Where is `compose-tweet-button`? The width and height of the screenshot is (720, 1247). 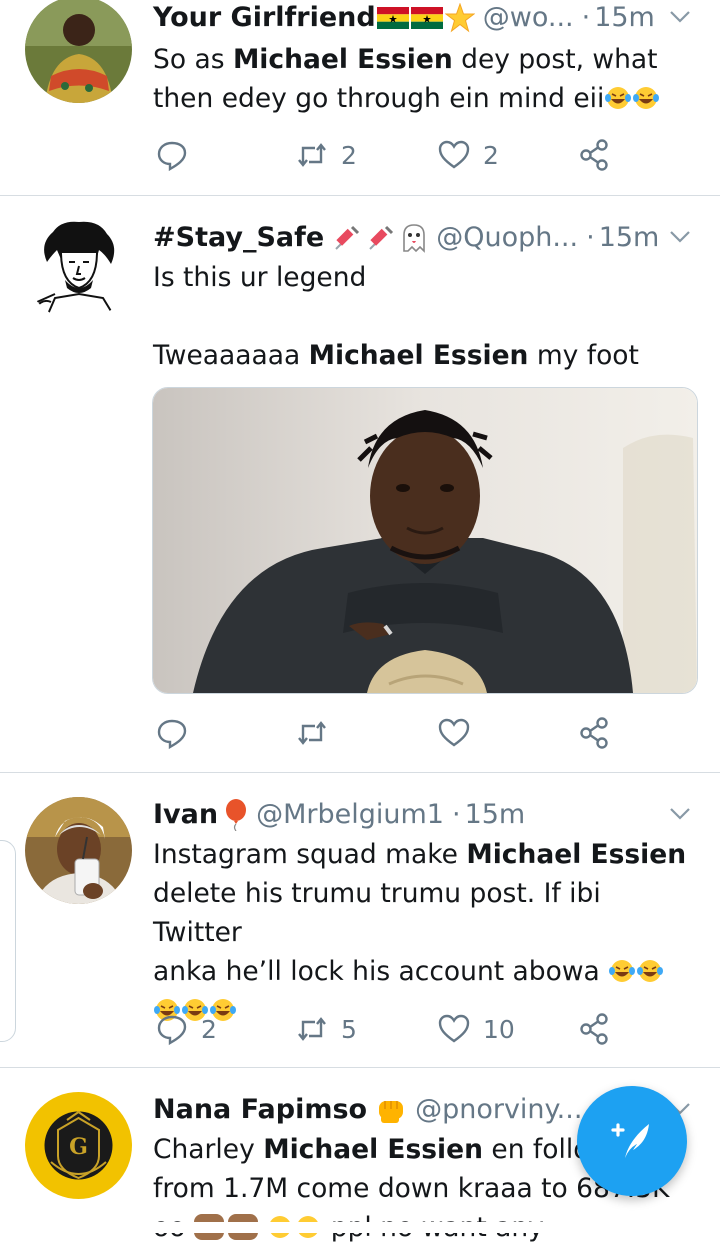
compose-tweet-button is located at coordinates (632, 1141).